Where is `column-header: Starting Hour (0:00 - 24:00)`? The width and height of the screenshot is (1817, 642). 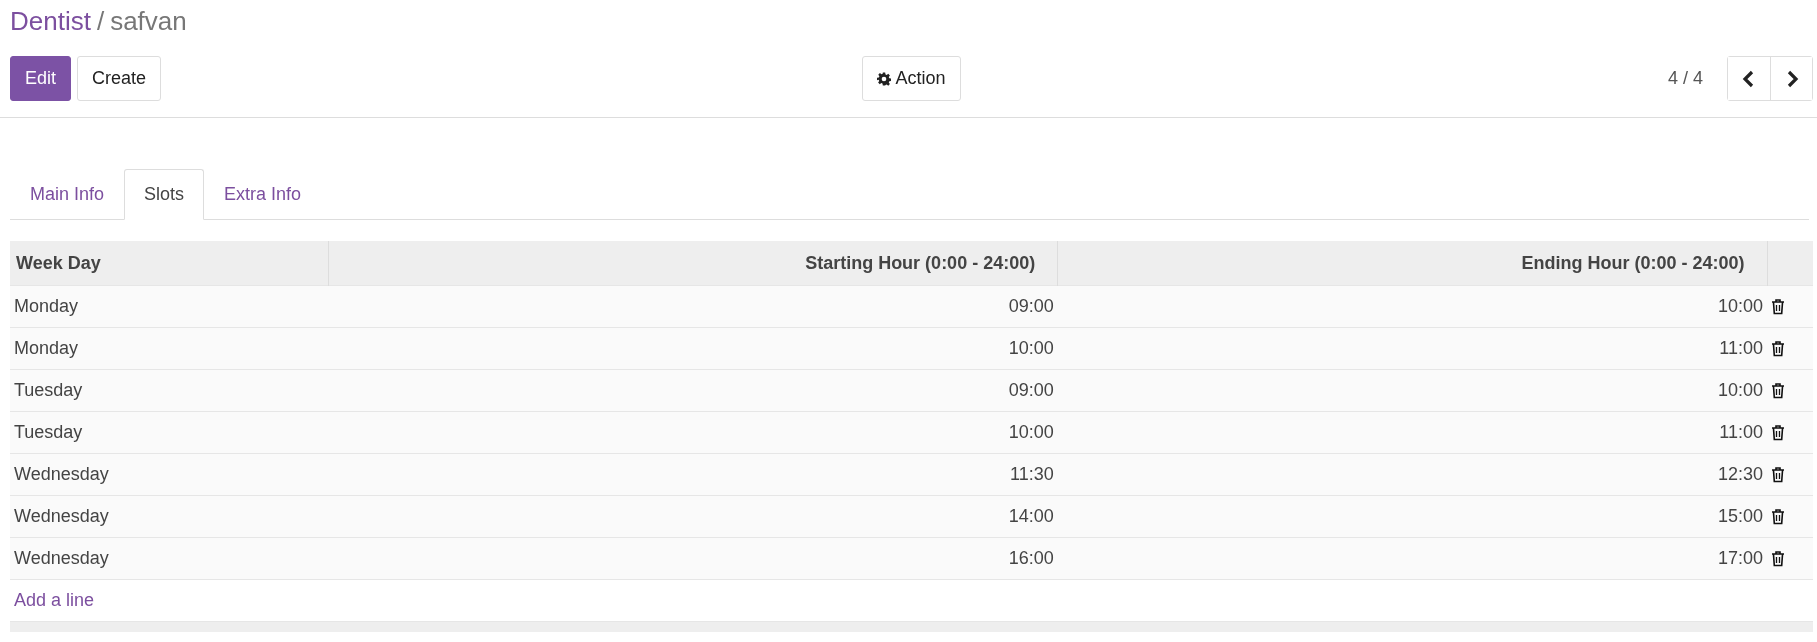
column-header: Starting Hour (0:00 - 24:00) is located at coordinates (693, 263).